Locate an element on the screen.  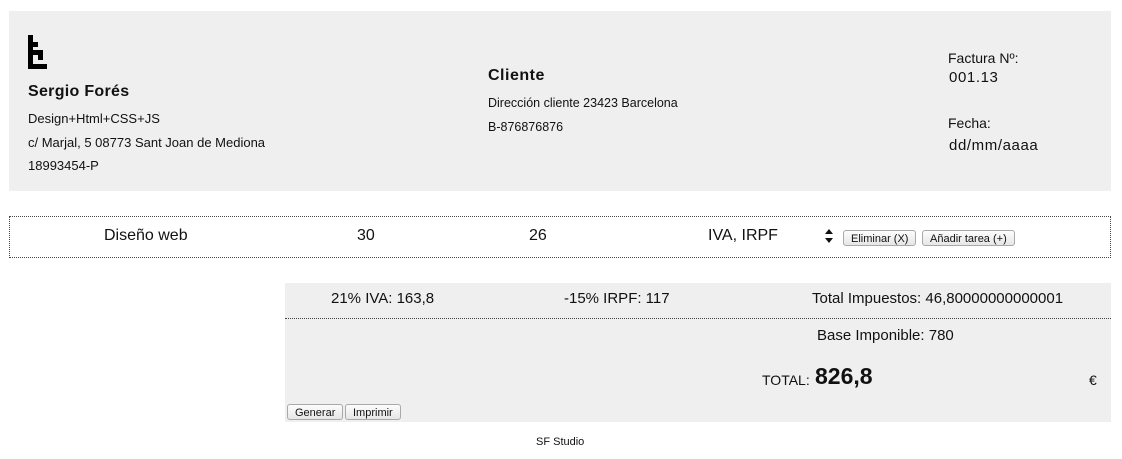
taxable-base: Base Imponible: 780 is located at coordinates (885, 335).